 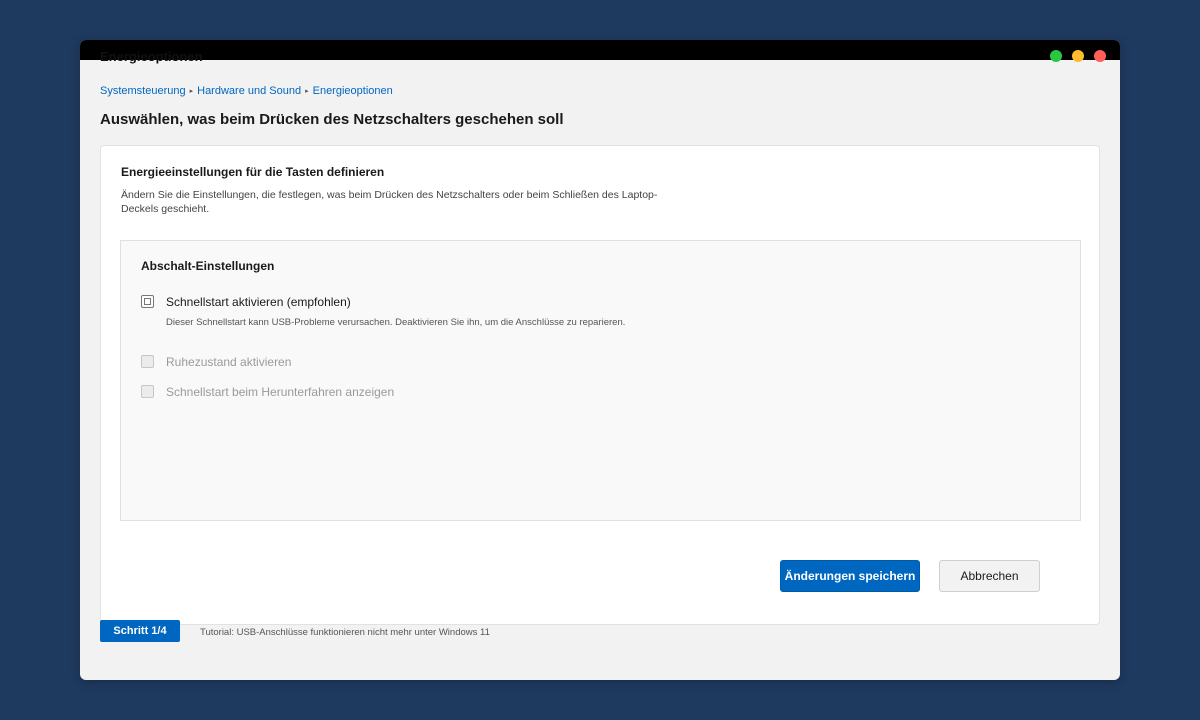 What do you see at coordinates (229, 362) in the screenshot?
I see `hibernate-label: Ruhezustand aktivieren` at bounding box center [229, 362].